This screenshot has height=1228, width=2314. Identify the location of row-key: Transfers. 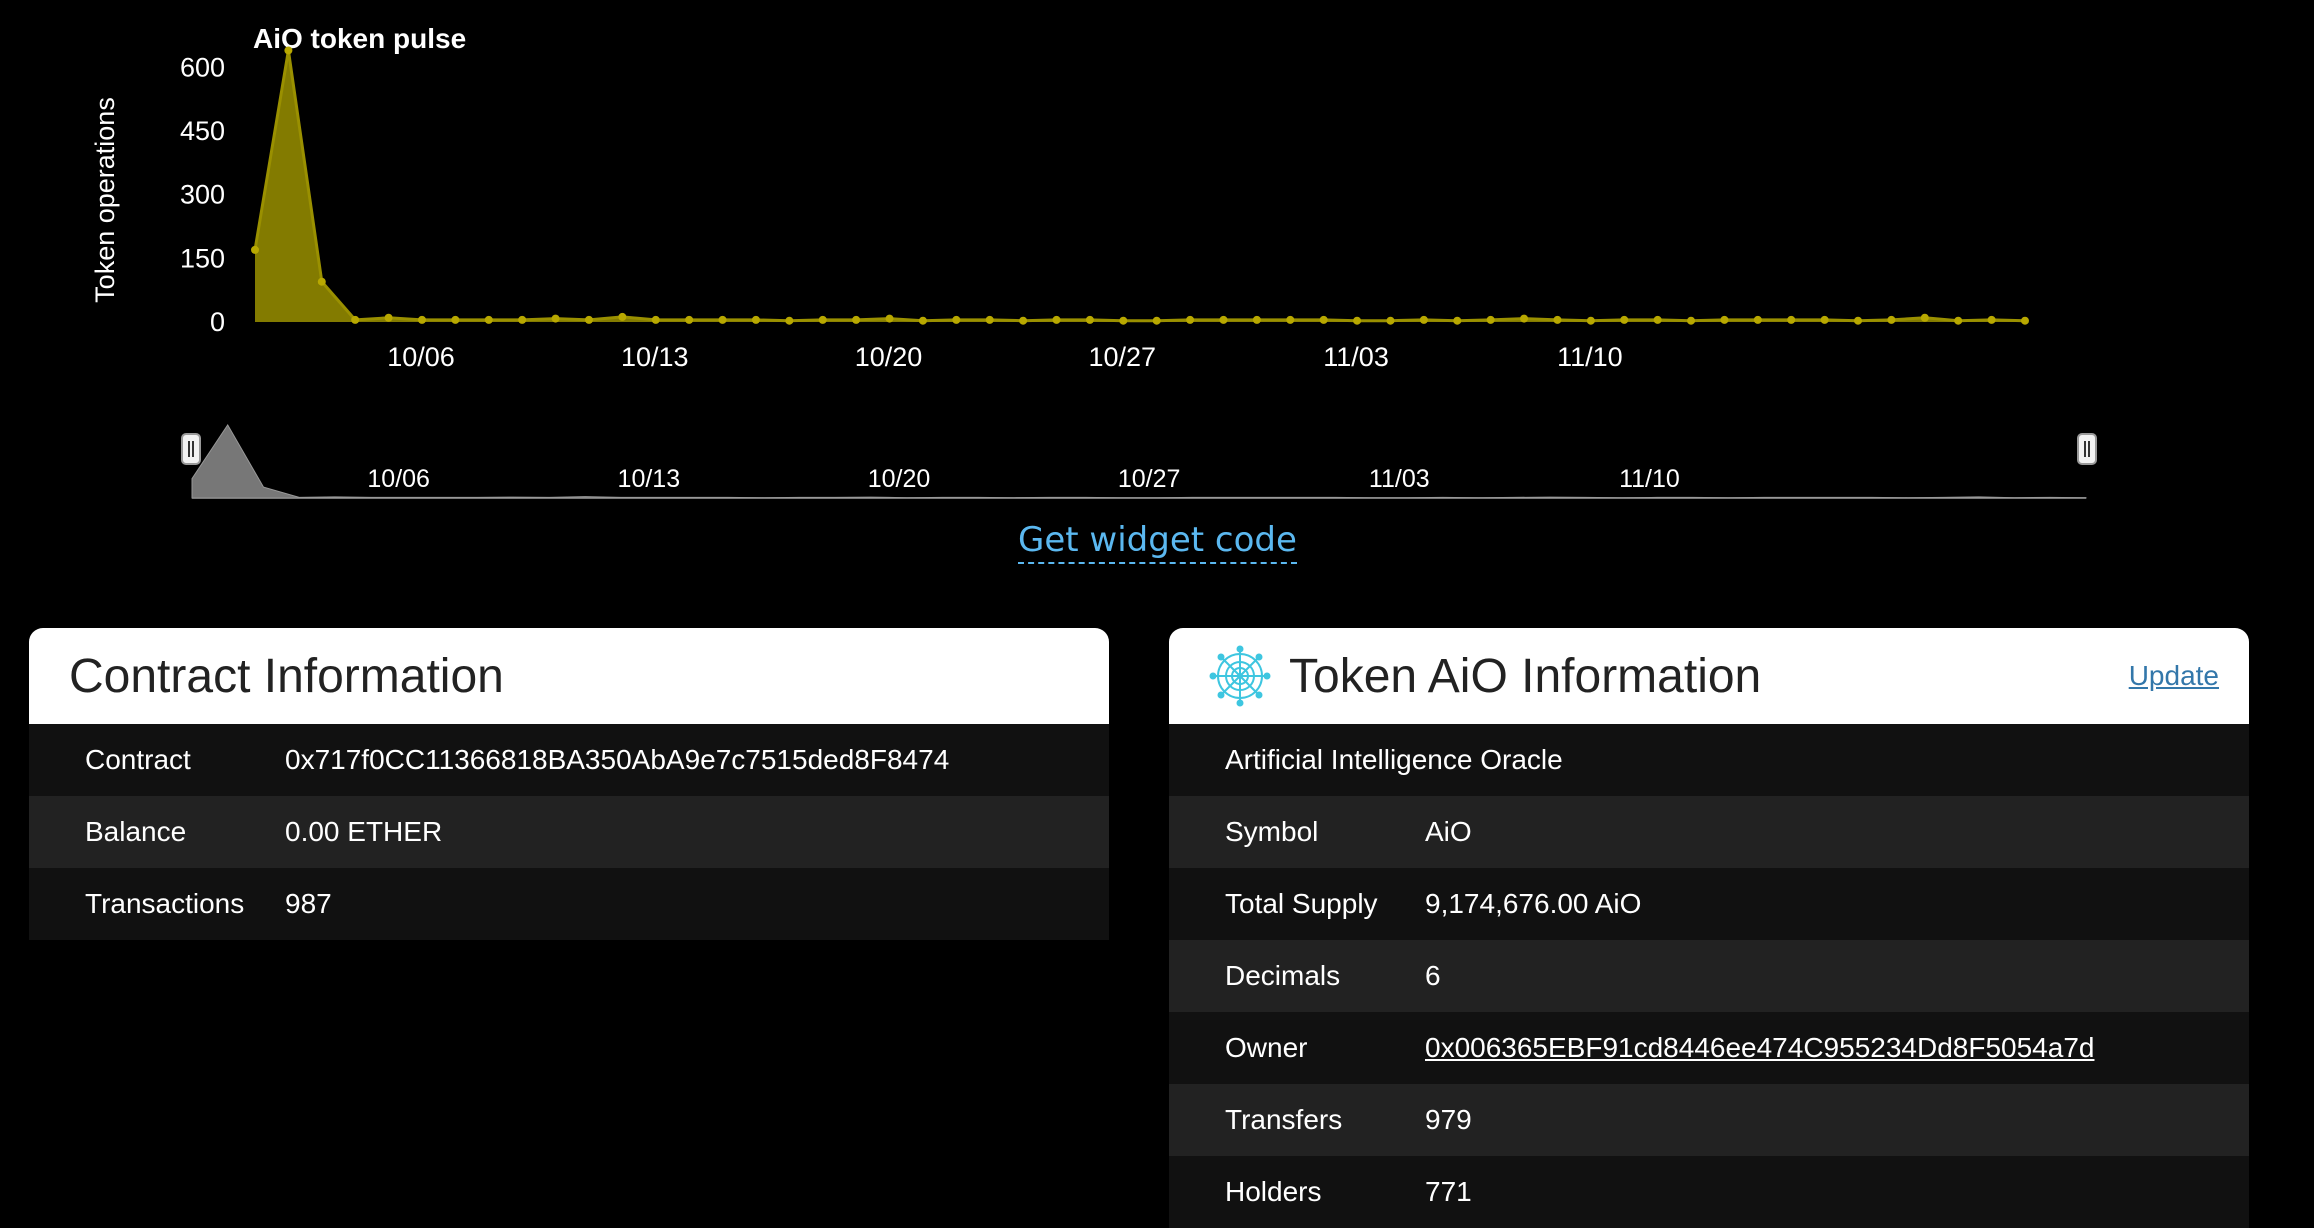
(1284, 1119).